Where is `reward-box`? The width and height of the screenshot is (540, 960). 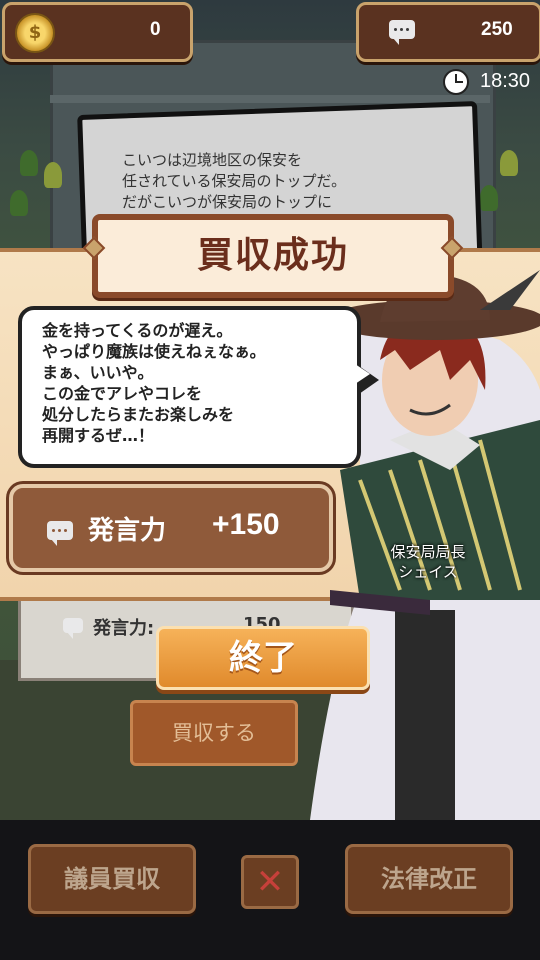
reward-box is located at coordinates (171, 528).